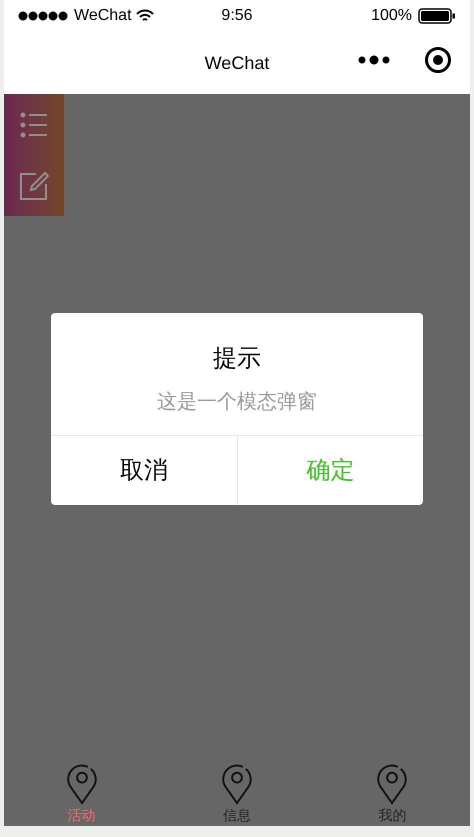  Describe the element at coordinates (437, 16) in the screenshot. I see `battery-icon` at that location.